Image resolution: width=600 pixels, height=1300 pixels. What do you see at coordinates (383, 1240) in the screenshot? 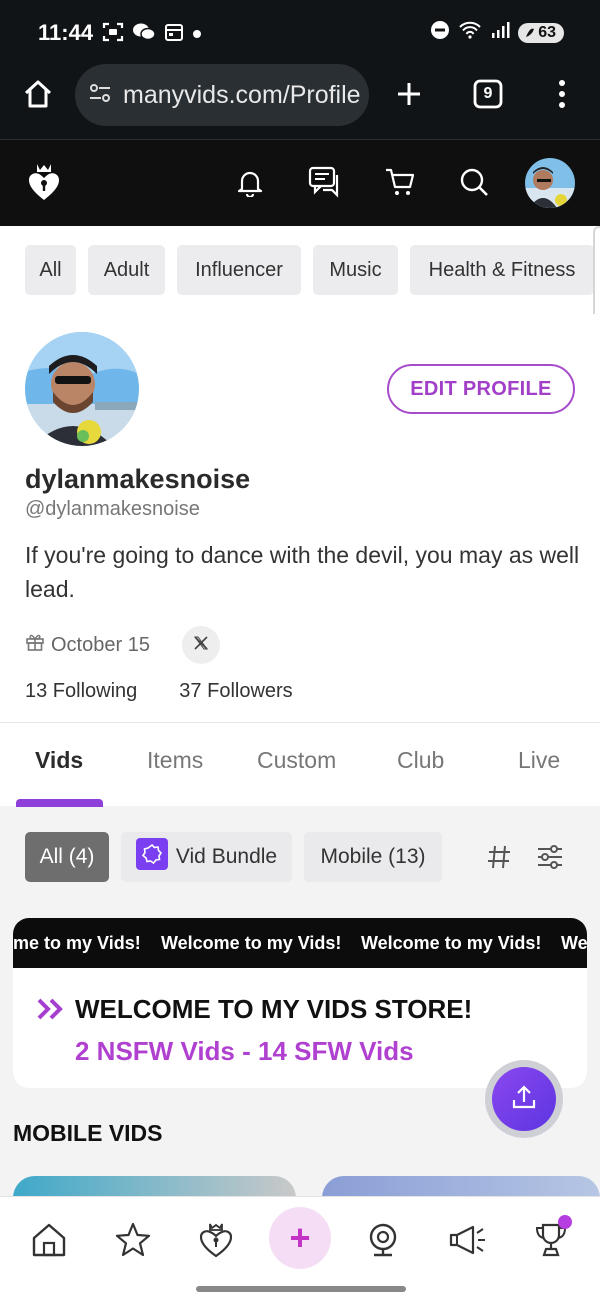
I see `nav-webcam-icon` at bounding box center [383, 1240].